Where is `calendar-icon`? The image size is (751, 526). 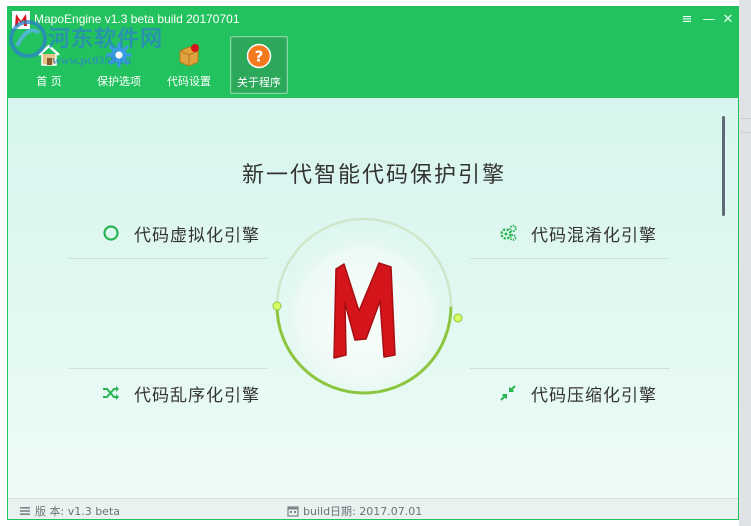 calendar-icon is located at coordinates (293, 511).